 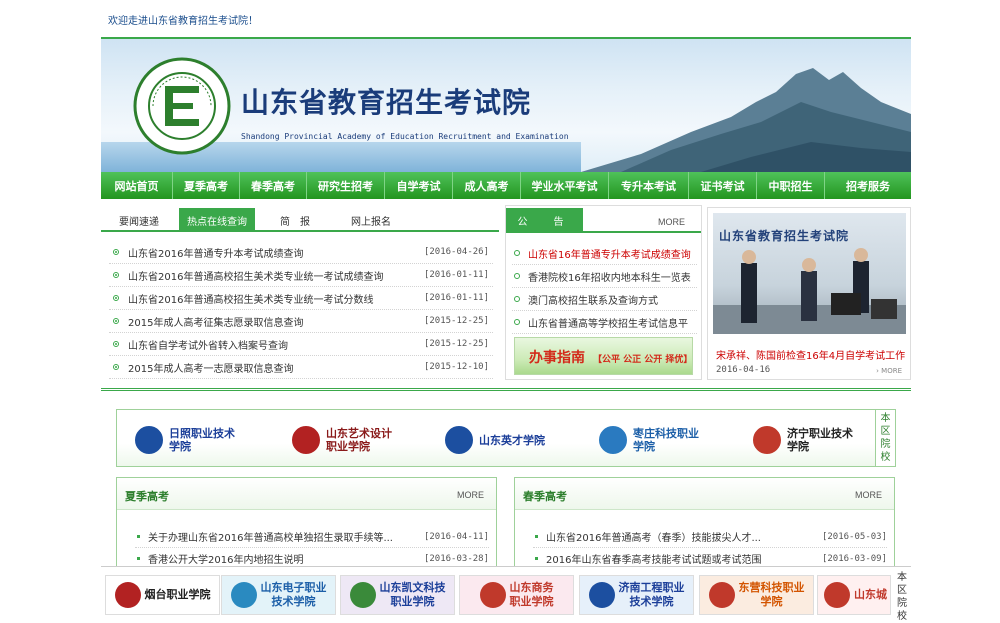 What do you see at coordinates (710, 537) in the screenshot?
I see `list-item: 山东省2016年普通高考（春季）技能拔尖人才... [2016-05-03]` at bounding box center [710, 537].